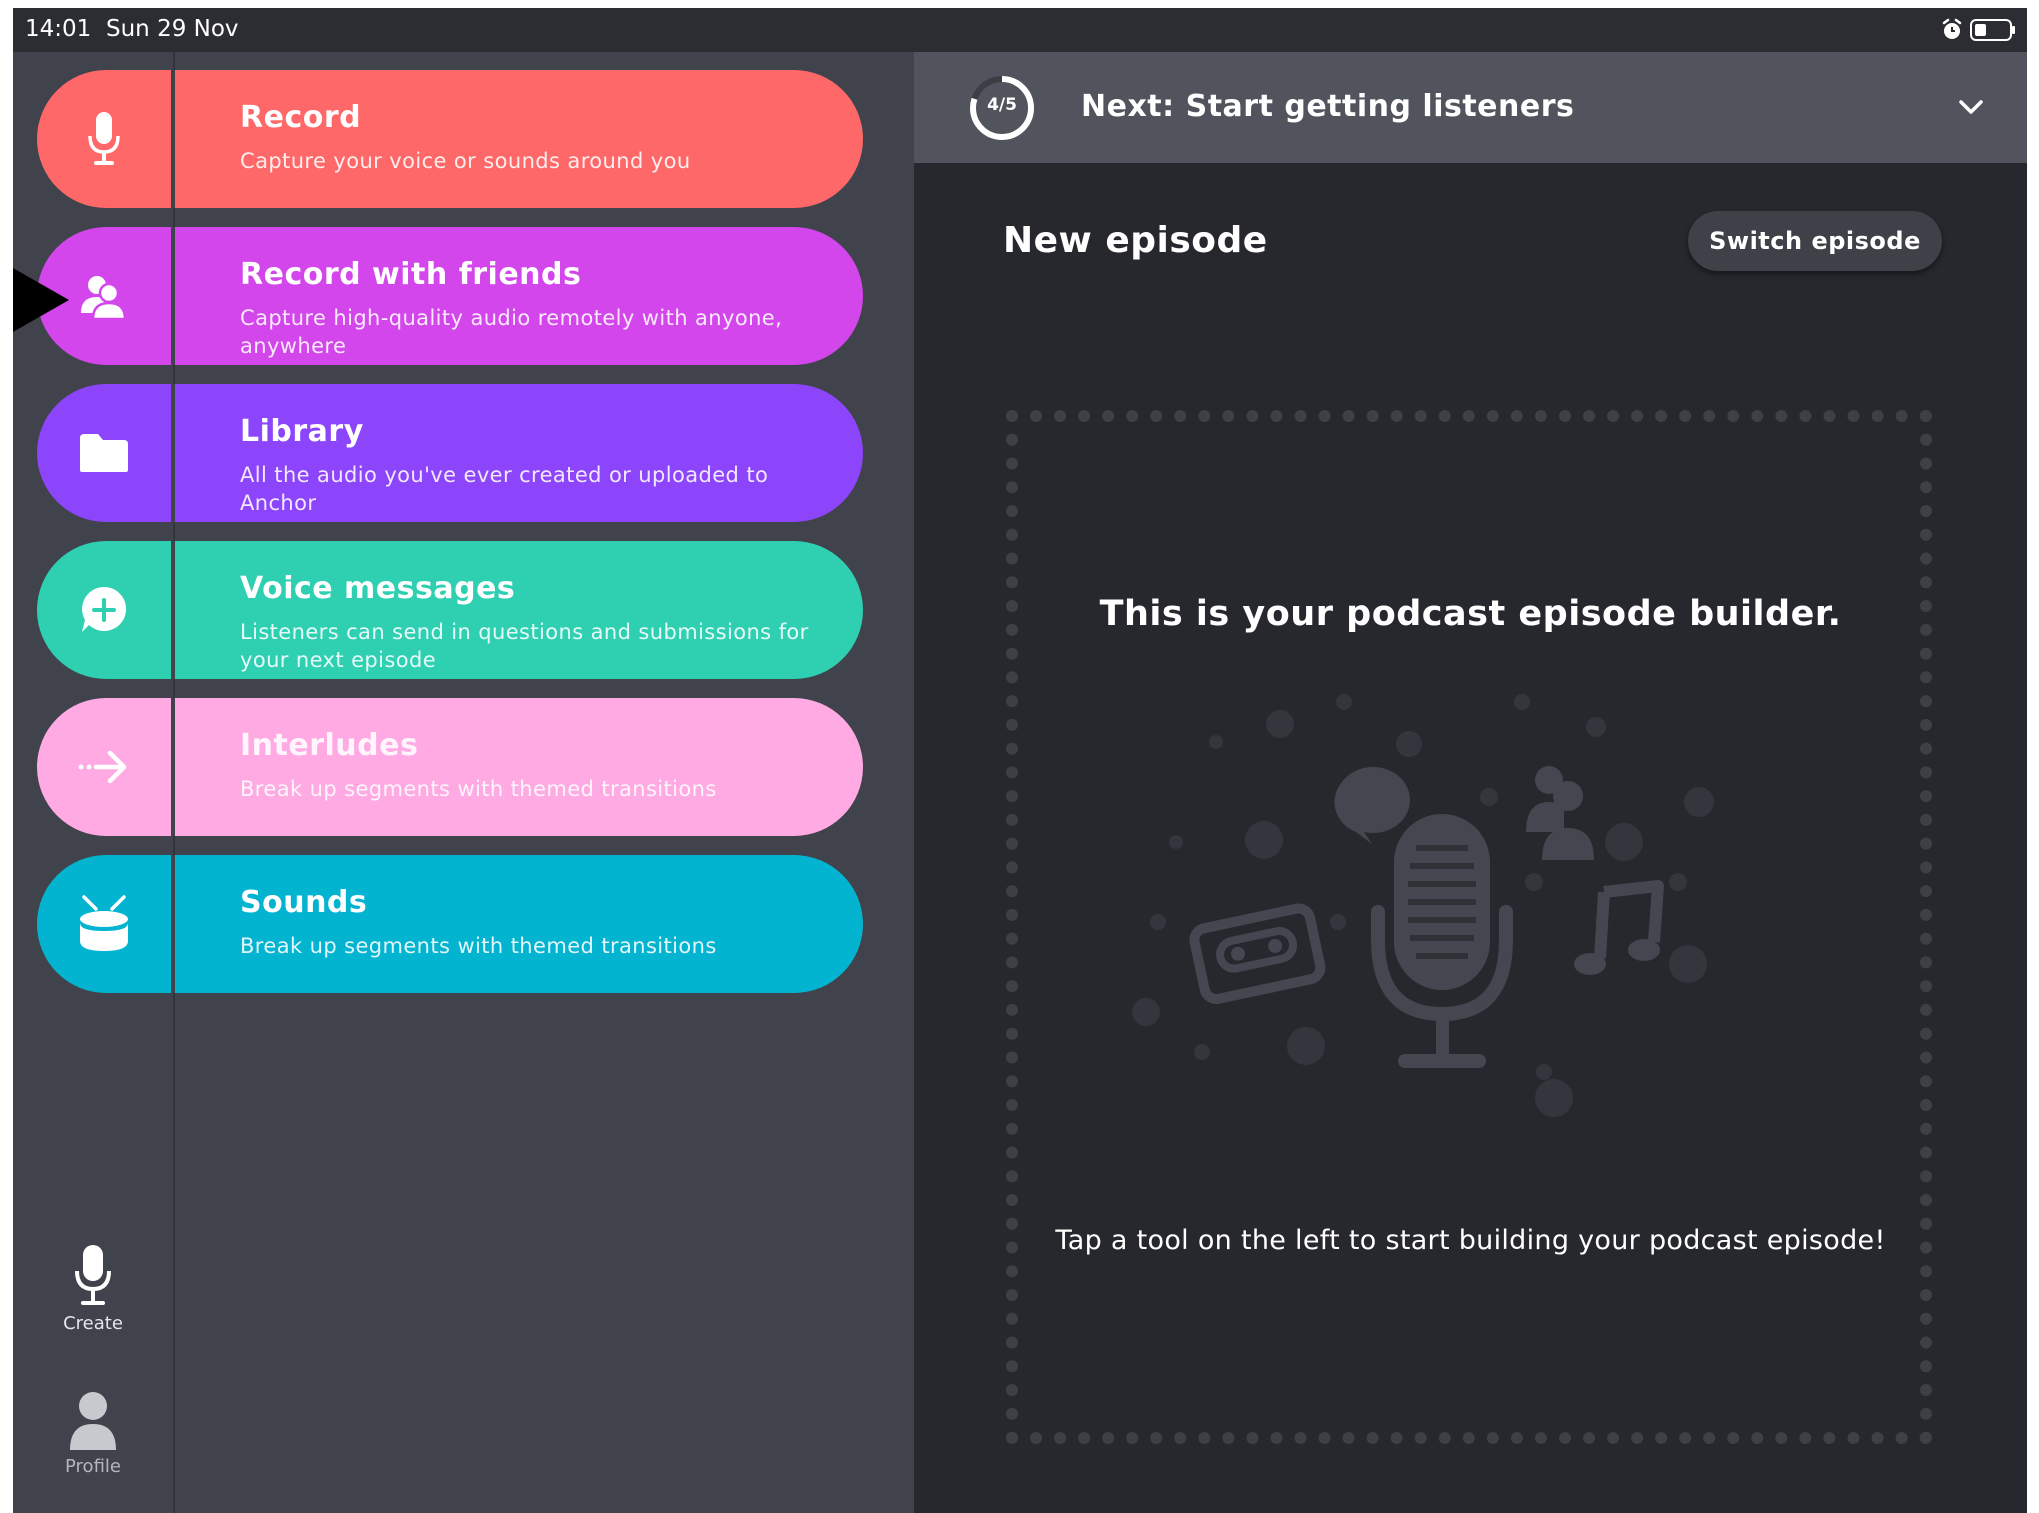  I want to click on switch-episode-button: Switch episode, so click(1815, 241).